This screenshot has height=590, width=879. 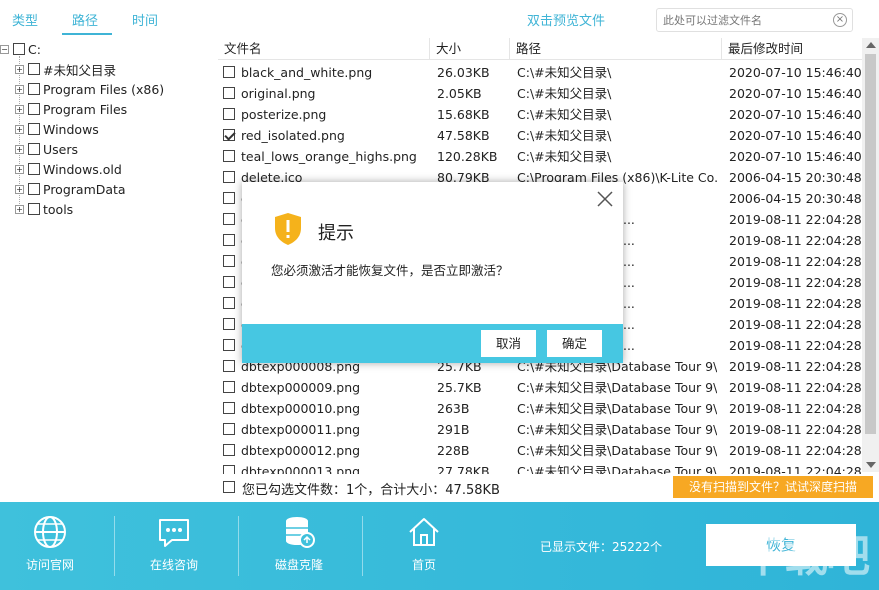 I want to click on globe-icon, so click(x=50, y=532).